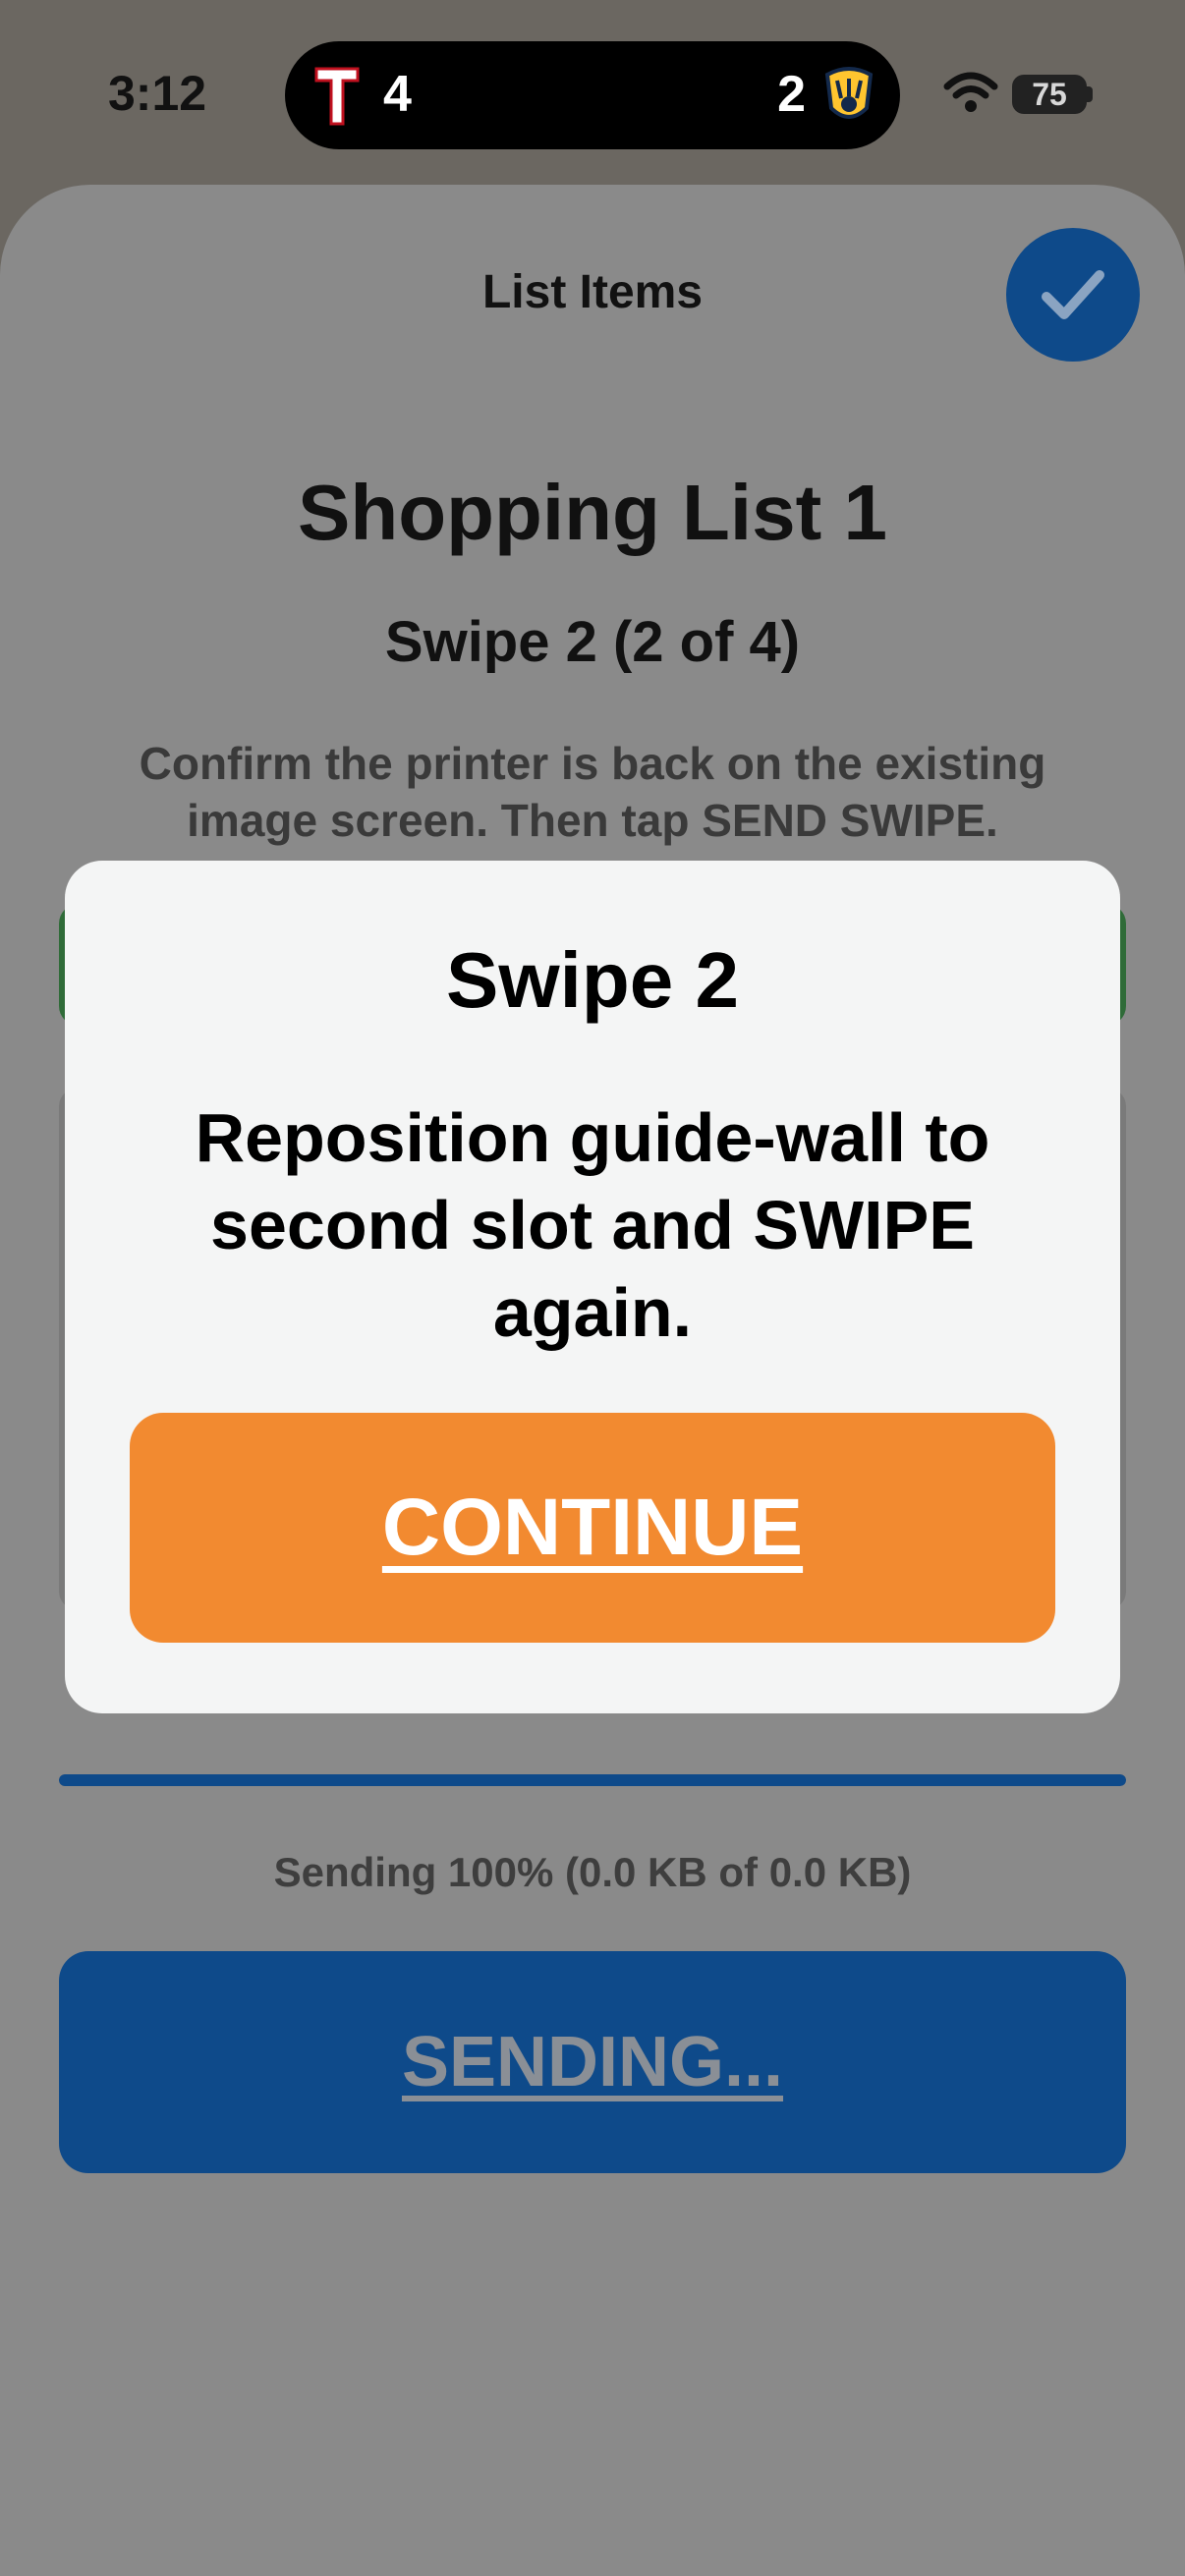  I want to click on done-button, so click(1073, 295).